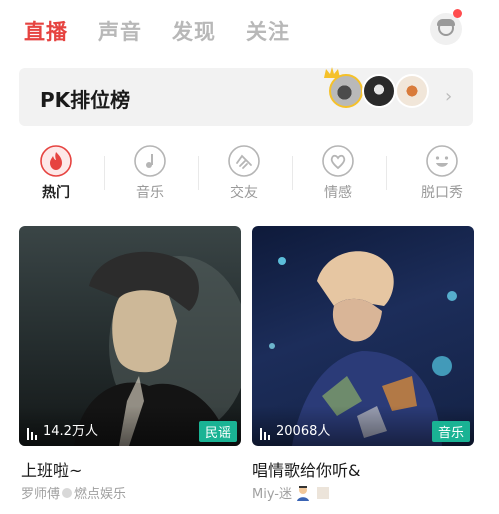 The height and width of the screenshot is (514, 499). I want to click on category-label: 音乐, so click(150, 193).